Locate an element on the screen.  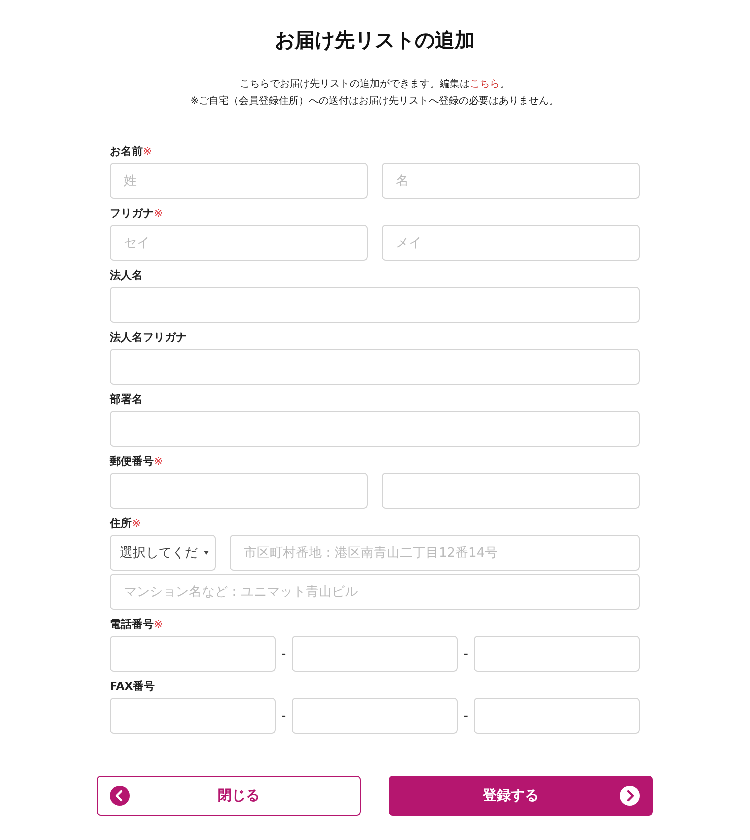
field-label: 電話番号※ is located at coordinates (137, 624).